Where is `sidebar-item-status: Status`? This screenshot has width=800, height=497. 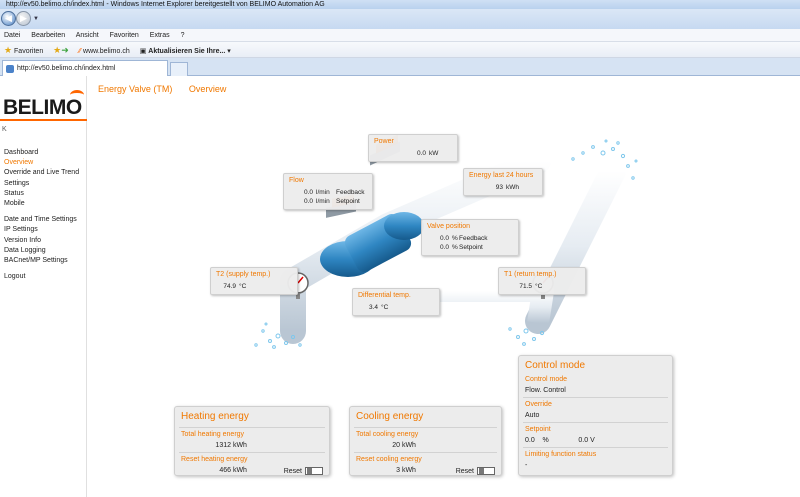
sidebar-item-status: Status is located at coordinates (41, 194).